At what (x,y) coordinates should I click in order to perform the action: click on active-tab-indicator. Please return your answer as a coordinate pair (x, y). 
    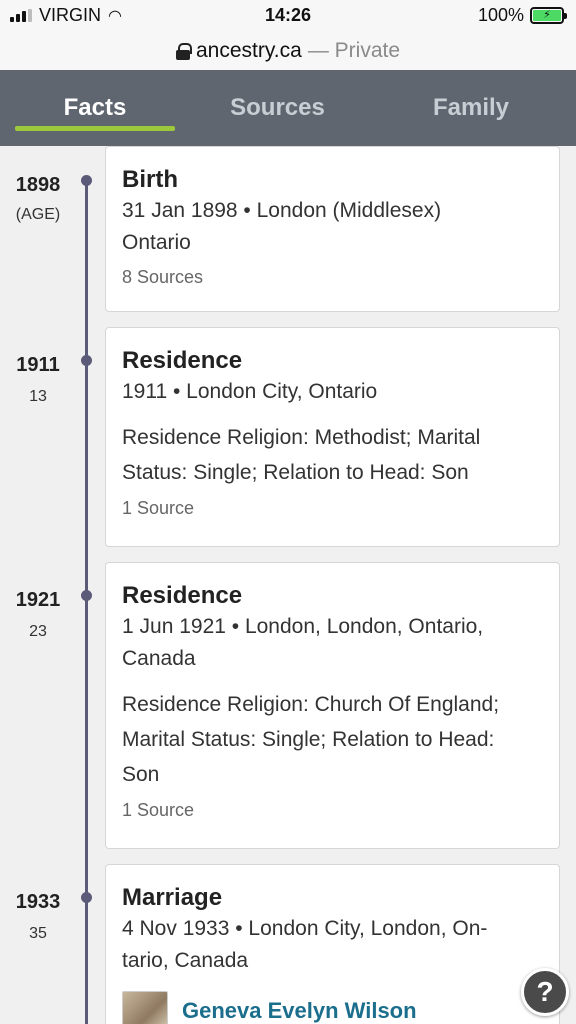
    Looking at the image, I should click on (95, 128).